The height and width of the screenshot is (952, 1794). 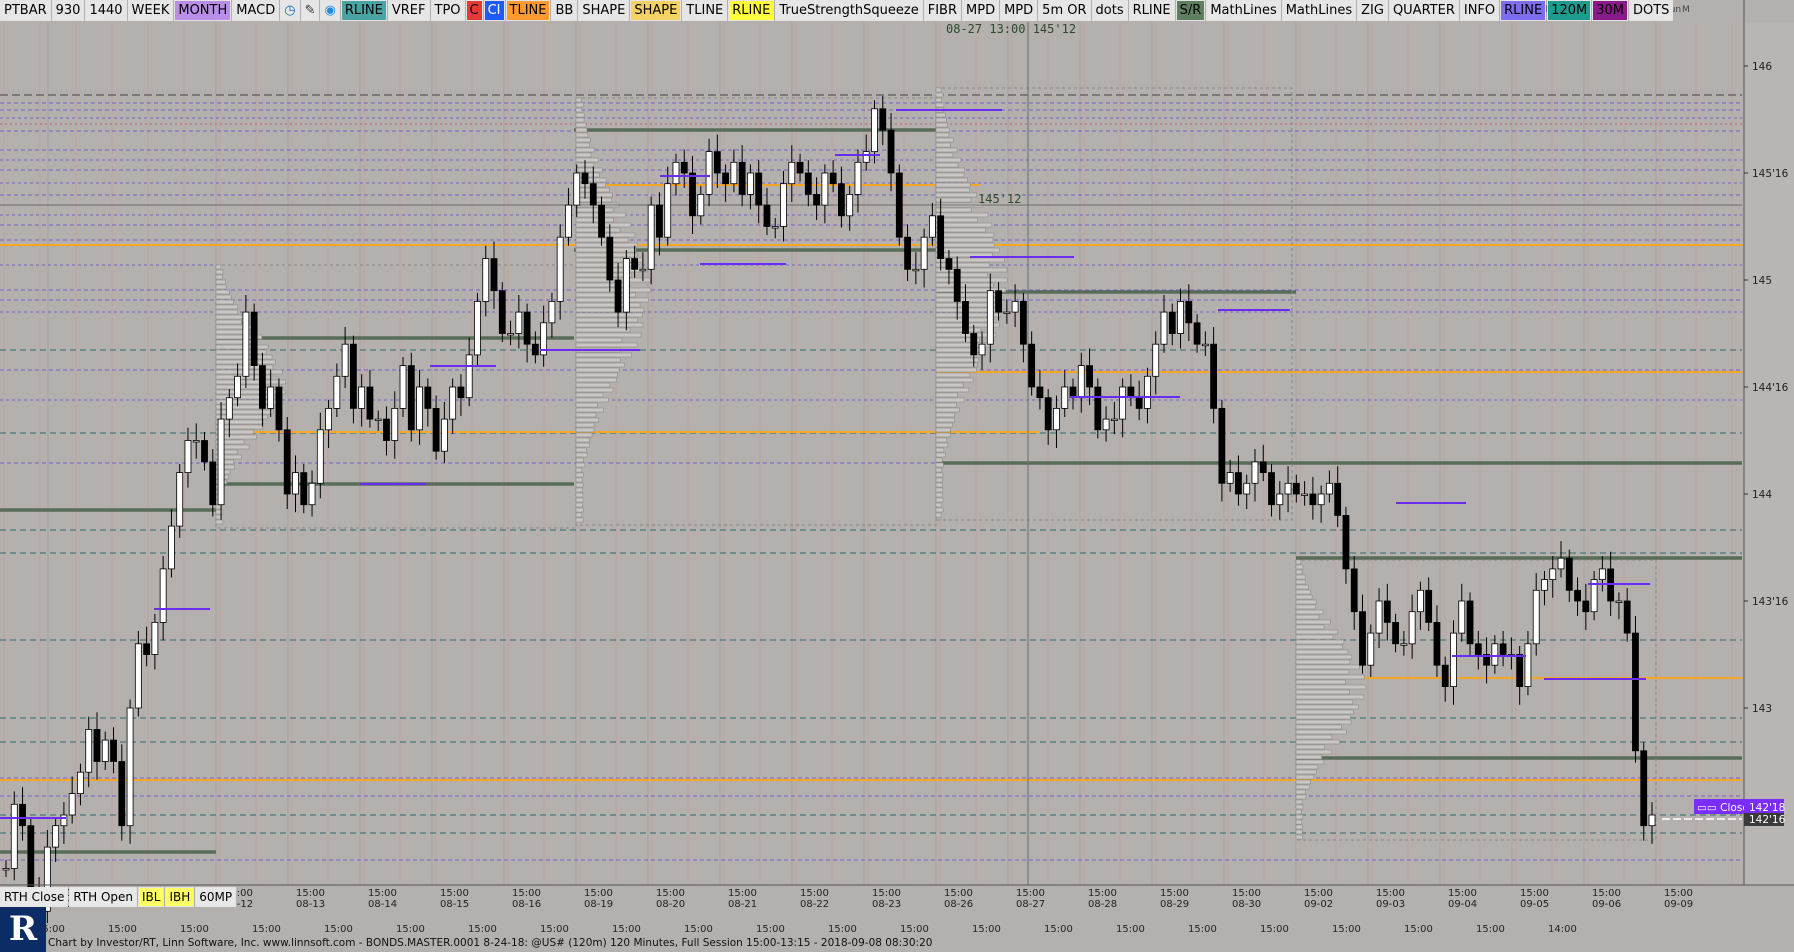 What do you see at coordinates (1610, 10) in the screenshot?
I see `toolbar-button-30m: 30M` at bounding box center [1610, 10].